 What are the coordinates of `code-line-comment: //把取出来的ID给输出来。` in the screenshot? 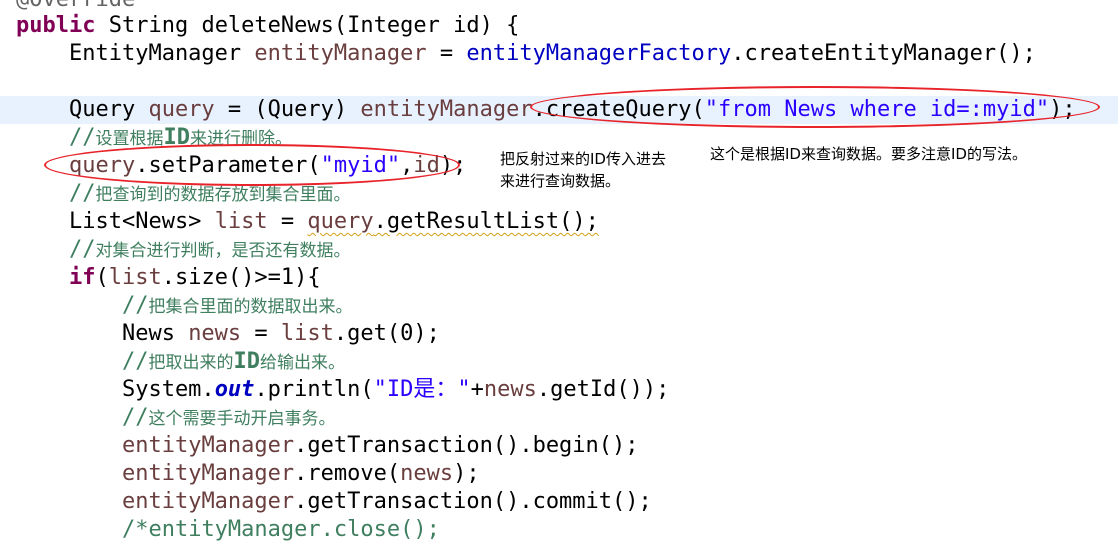 It's located at (172, 362).